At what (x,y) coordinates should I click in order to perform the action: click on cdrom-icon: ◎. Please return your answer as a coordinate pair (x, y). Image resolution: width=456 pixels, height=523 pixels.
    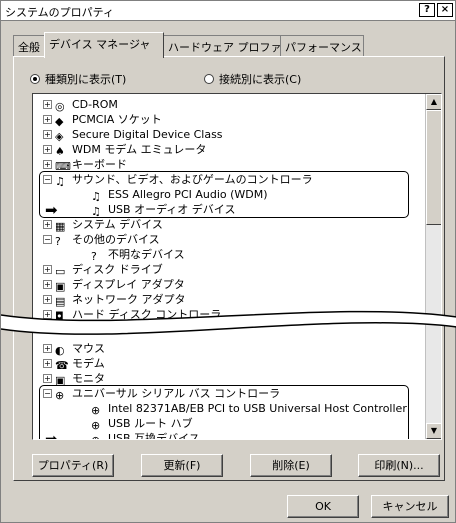
    Looking at the image, I should click on (60, 106).